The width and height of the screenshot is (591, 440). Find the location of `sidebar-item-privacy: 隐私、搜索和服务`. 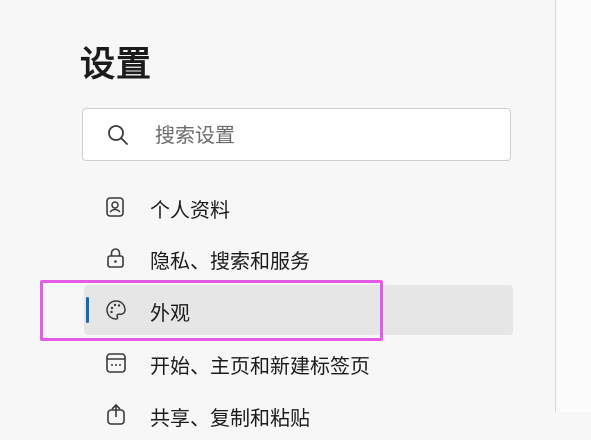

sidebar-item-privacy: 隐私、搜索和服务 is located at coordinates (298, 258).